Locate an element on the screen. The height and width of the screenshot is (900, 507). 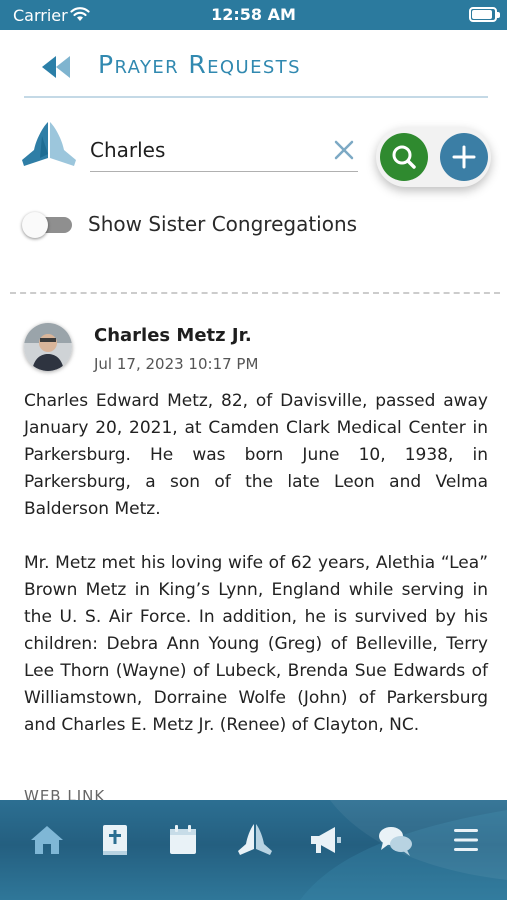
header: Prayer Requests is located at coordinates (253, 65).